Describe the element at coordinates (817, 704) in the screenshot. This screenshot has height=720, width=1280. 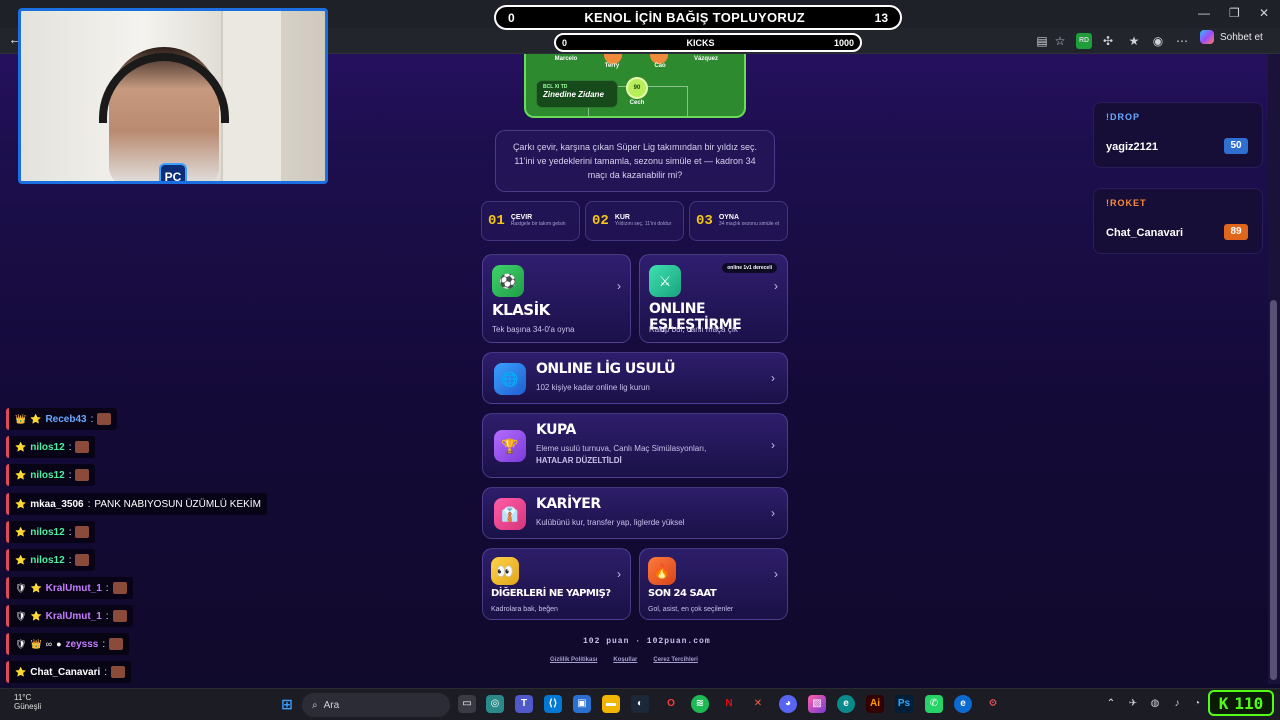
I see `photos-icon: ▨` at that location.